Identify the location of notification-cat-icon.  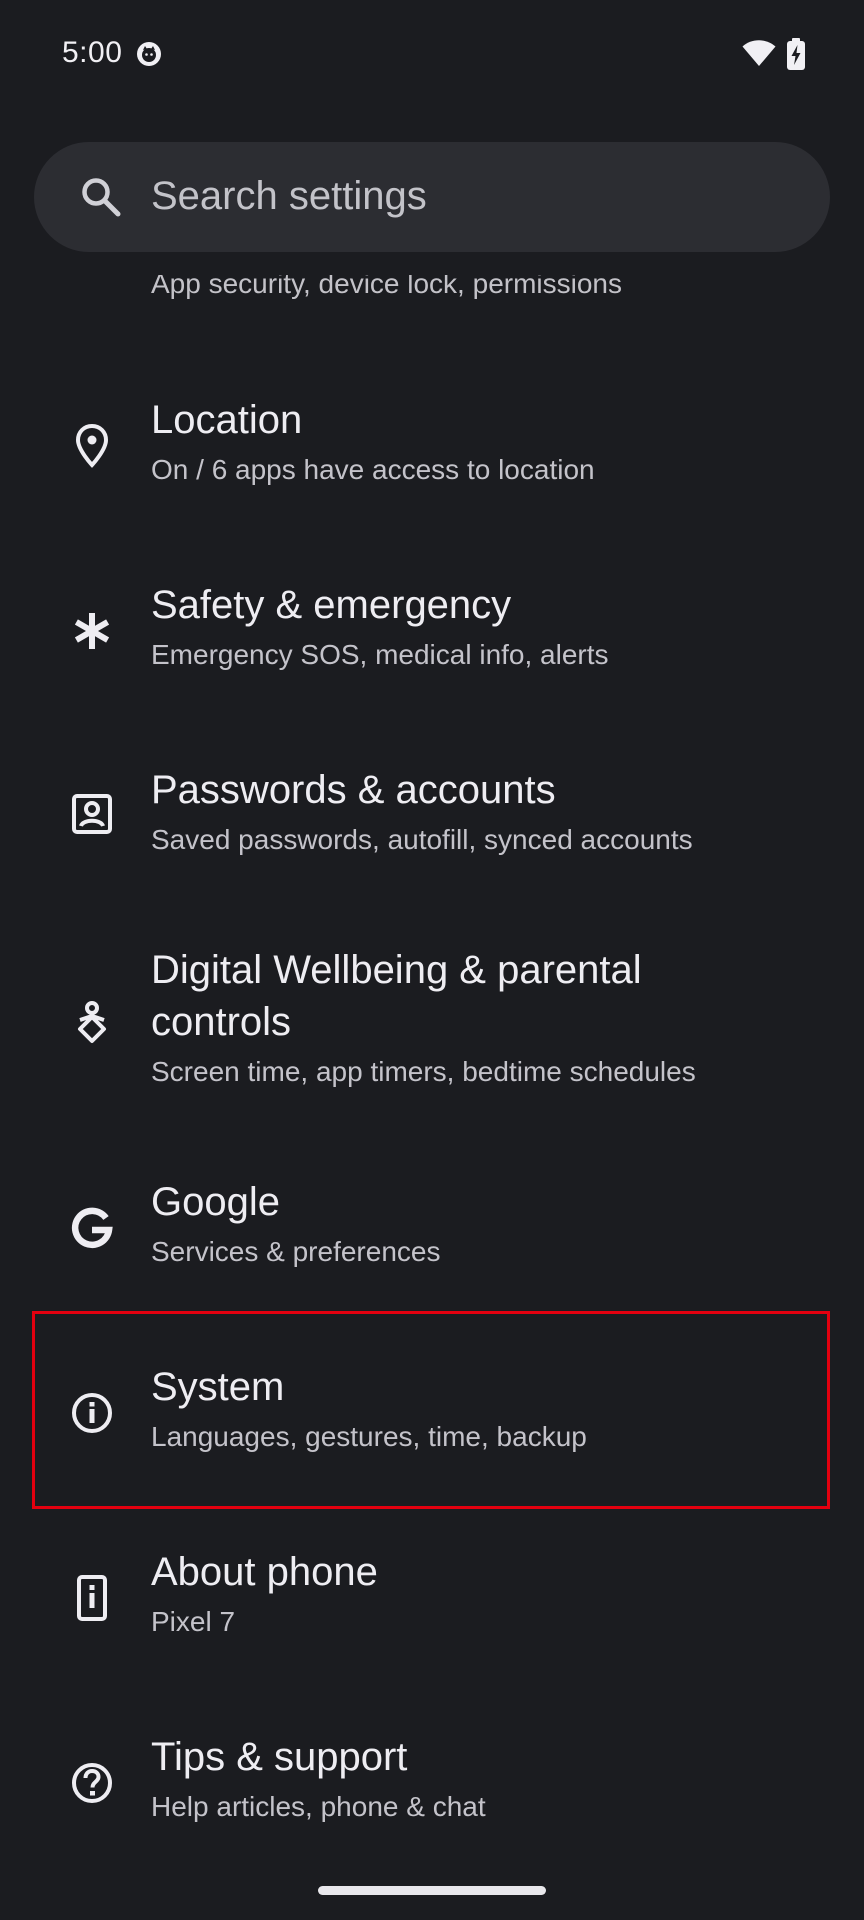
(149, 54).